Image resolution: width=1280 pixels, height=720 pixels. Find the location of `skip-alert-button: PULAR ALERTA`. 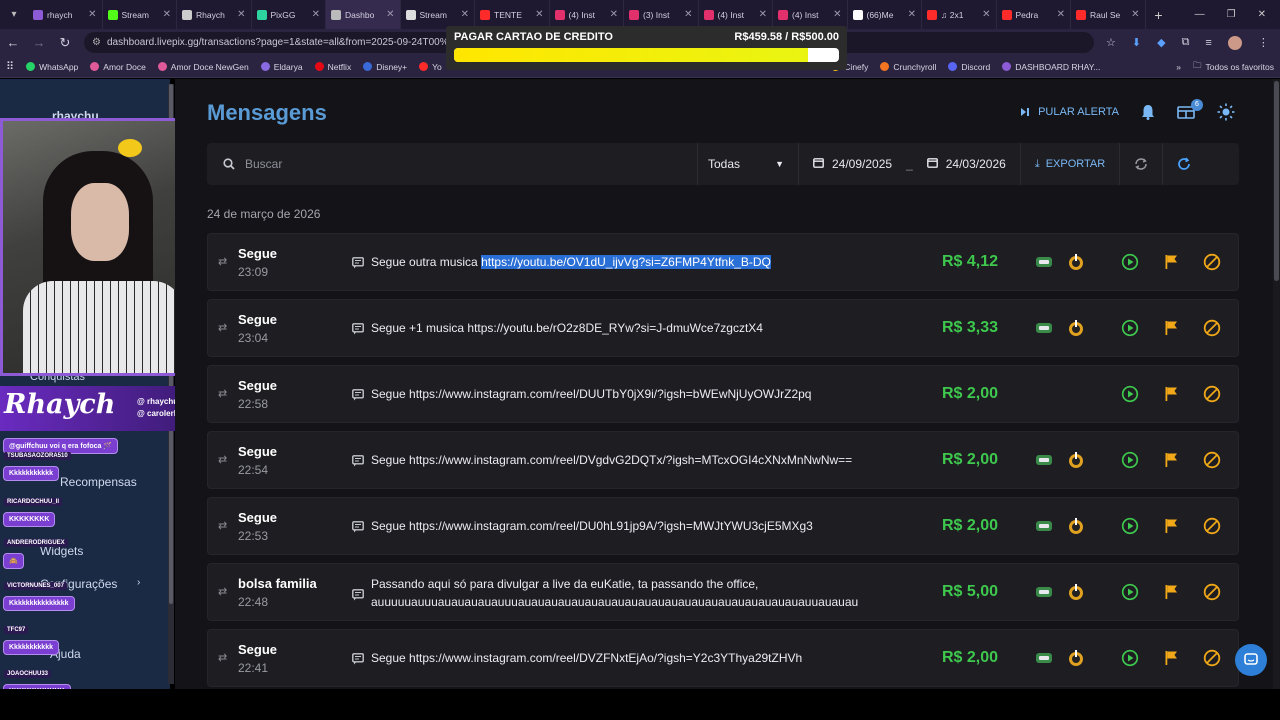

skip-alert-button: PULAR ALERTA is located at coordinates (1069, 112).